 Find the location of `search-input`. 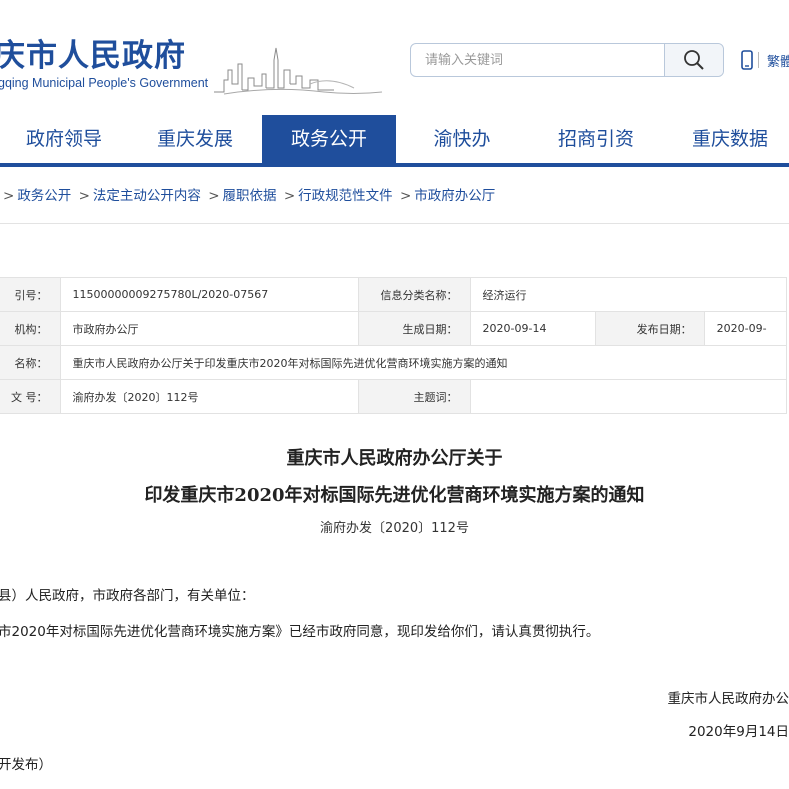

search-input is located at coordinates (538, 60).